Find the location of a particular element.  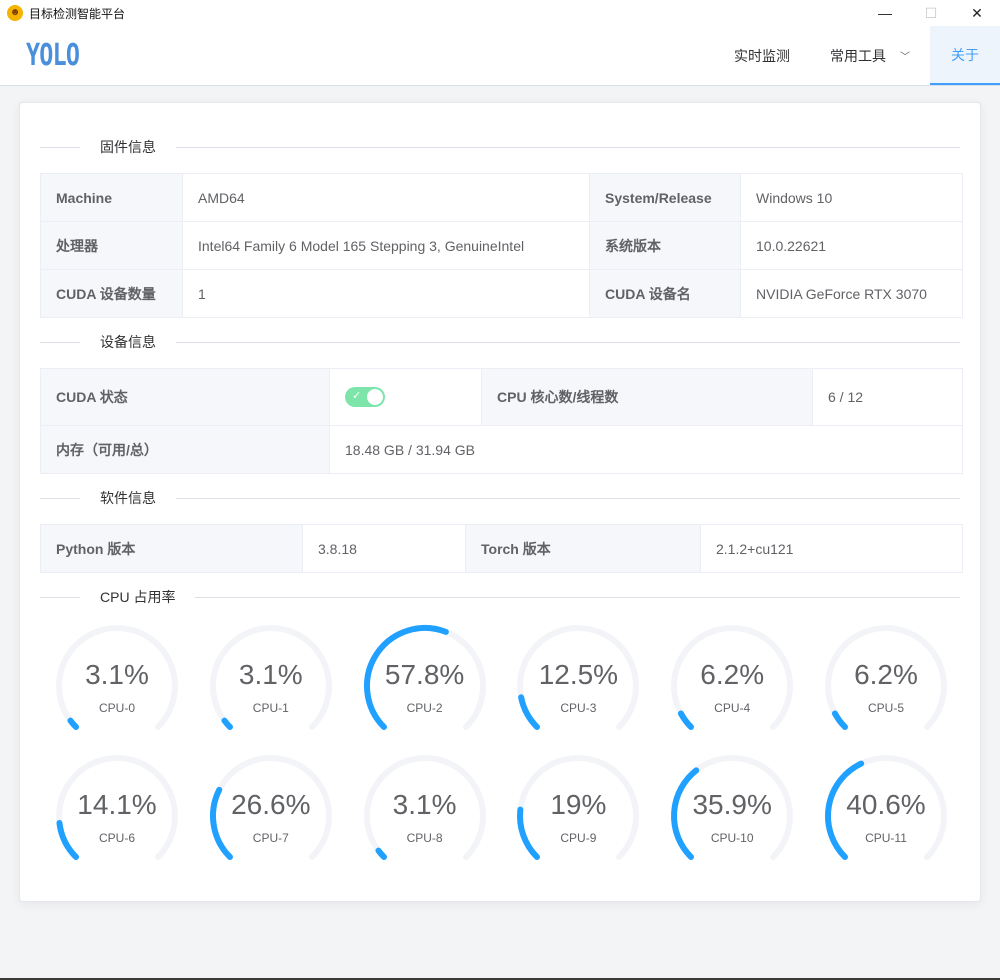

cpu-gauge: 19% CPU-9 is located at coordinates (578, 816).